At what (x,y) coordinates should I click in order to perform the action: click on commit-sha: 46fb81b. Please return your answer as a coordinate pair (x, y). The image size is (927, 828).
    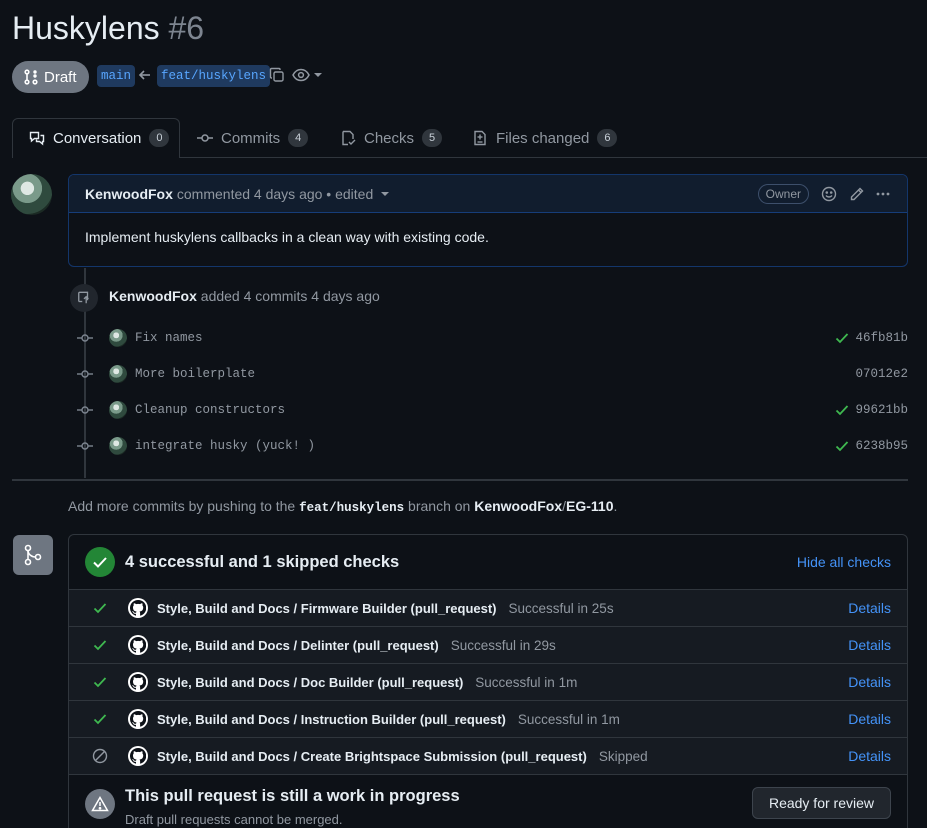
    Looking at the image, I should click on (881, 338).